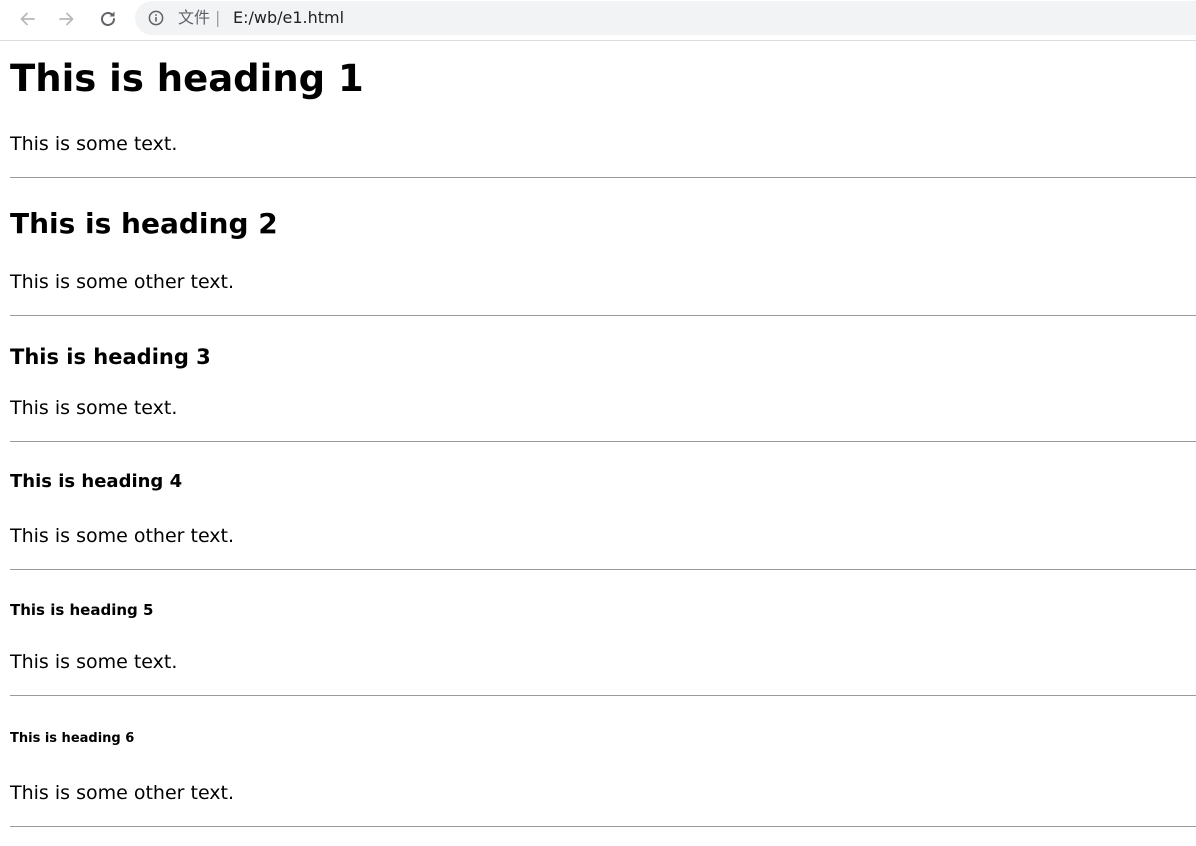 This screenshot has width=1196, height=846. What do you see at coordinates (94, 408) in the screenshot?
I see `paragraph-3: This is some text.` at bounding box center [94, 408].